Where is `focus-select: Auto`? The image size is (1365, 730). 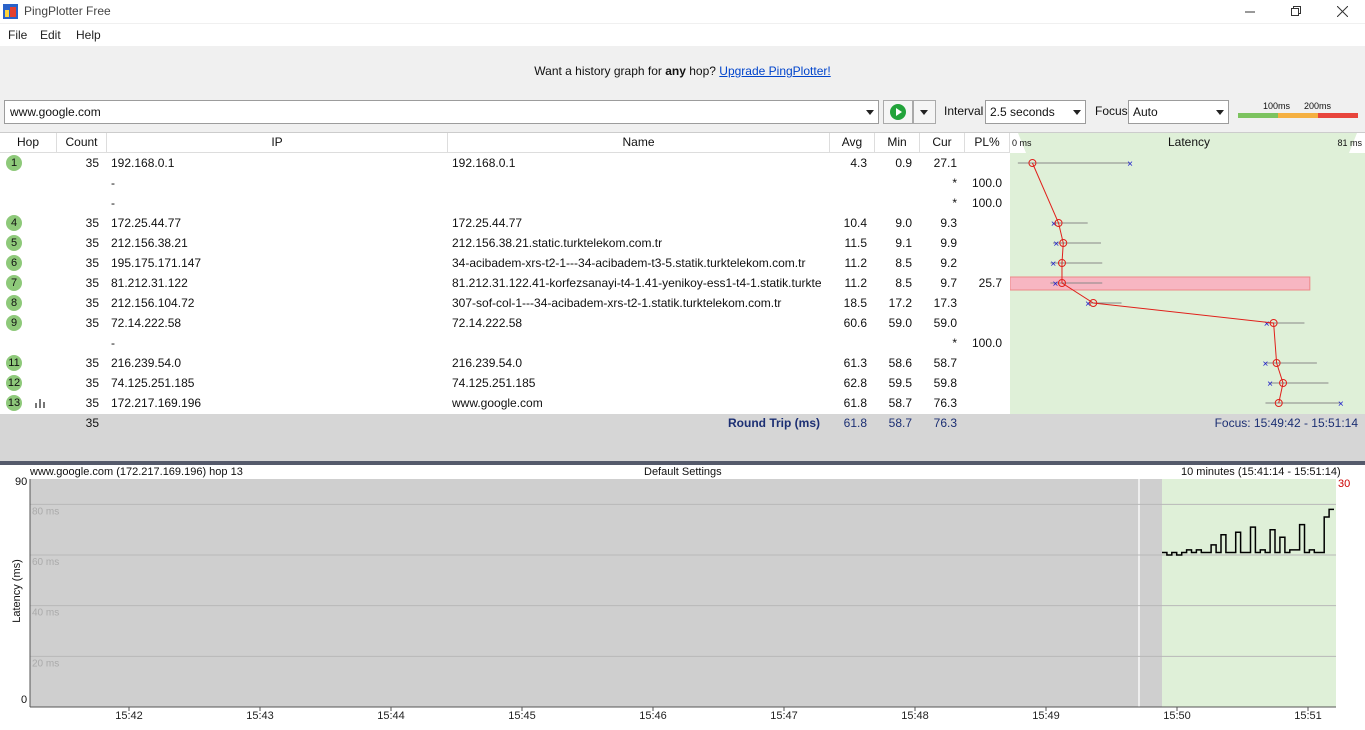 focus-select: Auto is located at coordinates (1178, 112).